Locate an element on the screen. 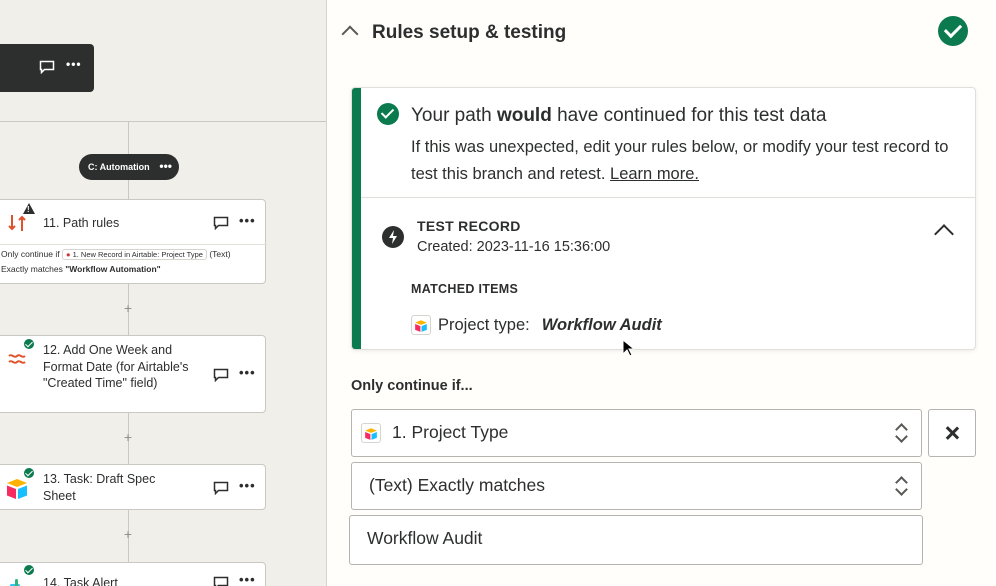 The height and width of the screenshot is (586, 996). rule-field-select: 1. Project Type is located at coordinates (636, 433).